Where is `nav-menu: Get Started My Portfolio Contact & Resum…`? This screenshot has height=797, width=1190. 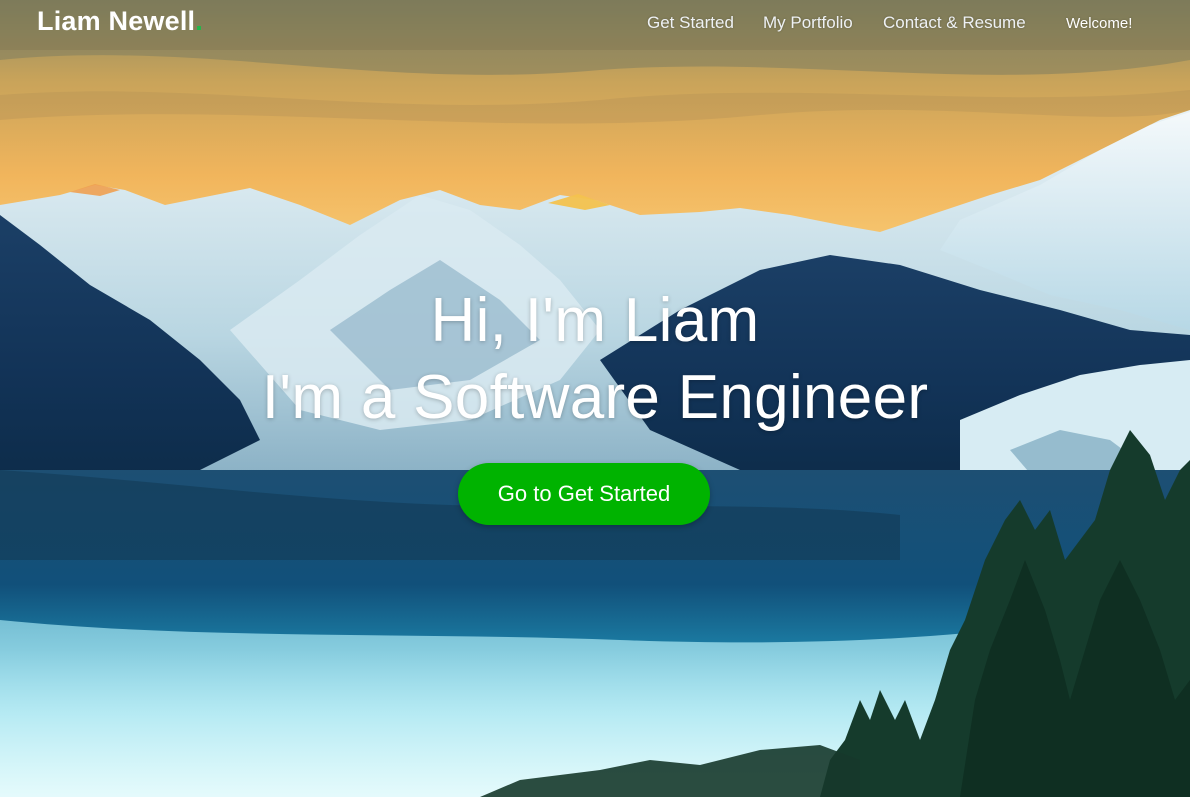
nav-menu: Get Started My Portfolio Contact & Resum… is located at coordinates (595, 25).